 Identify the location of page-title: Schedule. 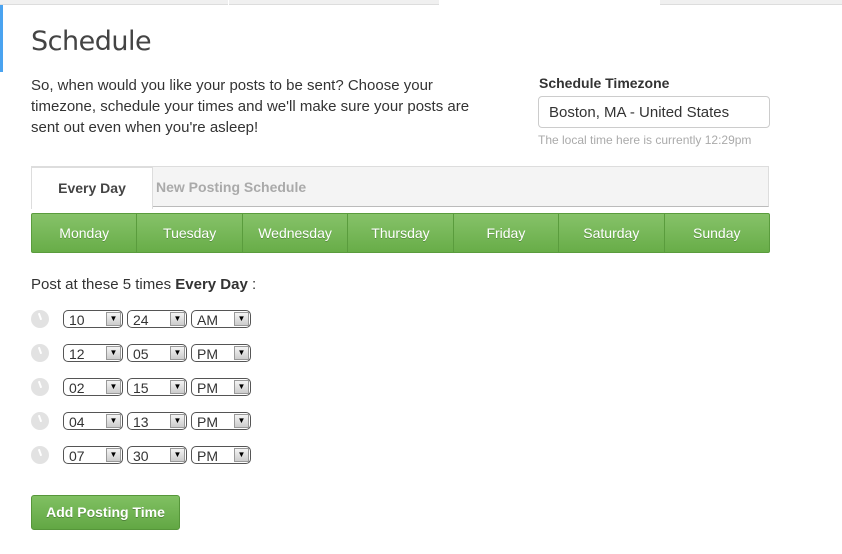
(91, 41).